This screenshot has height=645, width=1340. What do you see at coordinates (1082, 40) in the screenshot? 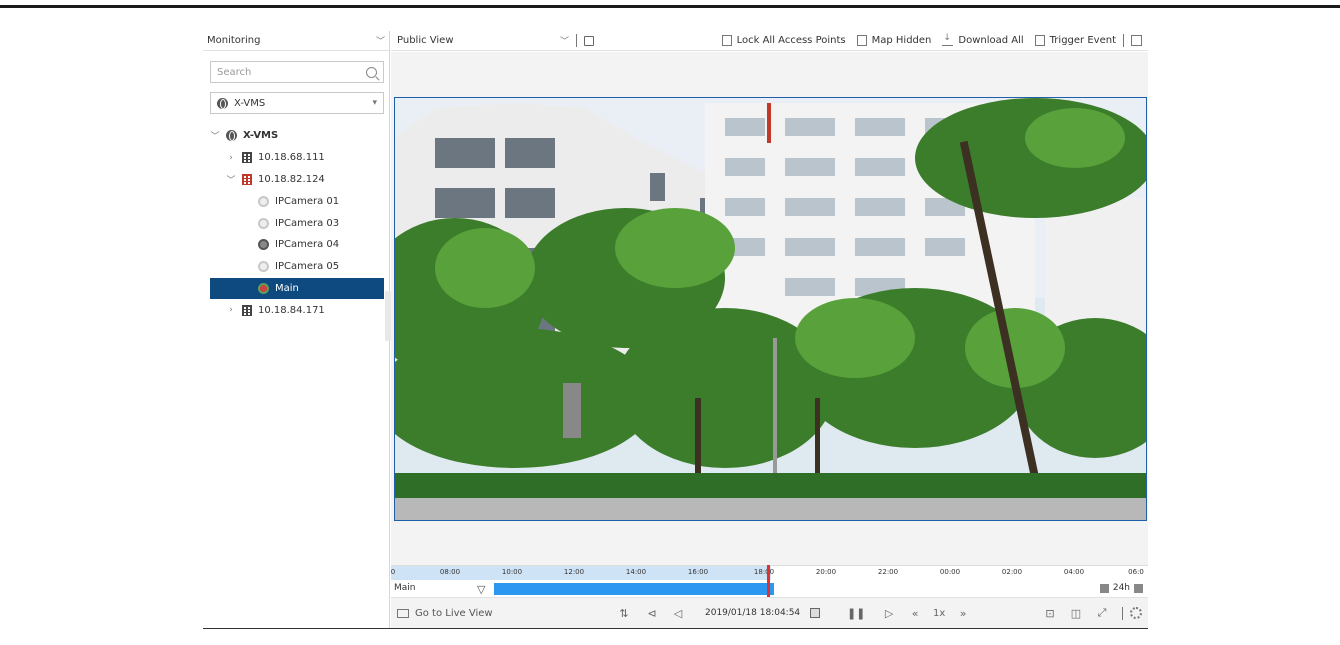
I see `trigger-event-label: Trigger Event` at bounding box center [1082, 40].